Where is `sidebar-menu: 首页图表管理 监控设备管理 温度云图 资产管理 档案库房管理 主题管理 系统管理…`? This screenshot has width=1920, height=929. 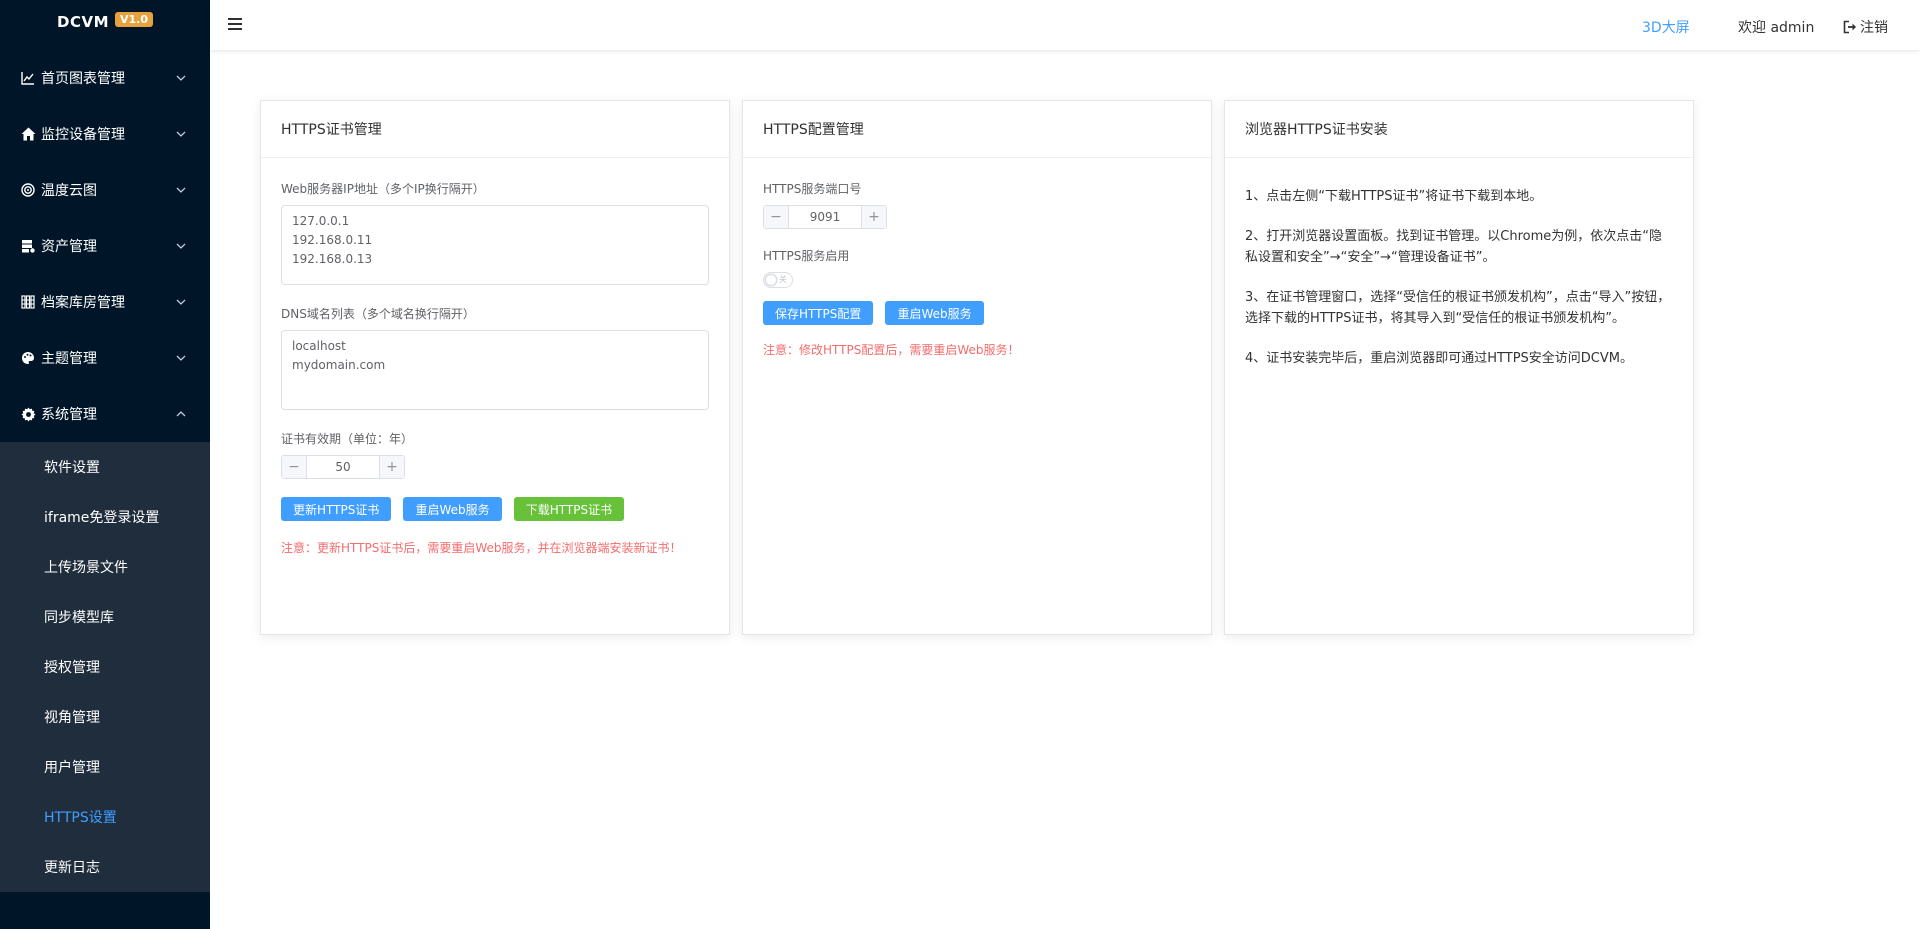 sidebar-menu: 首页图表管理 监控设备管理 温度云图 资产管理 档案库房管理 主题管理 系统管理… is located at coordinates (105, 471).